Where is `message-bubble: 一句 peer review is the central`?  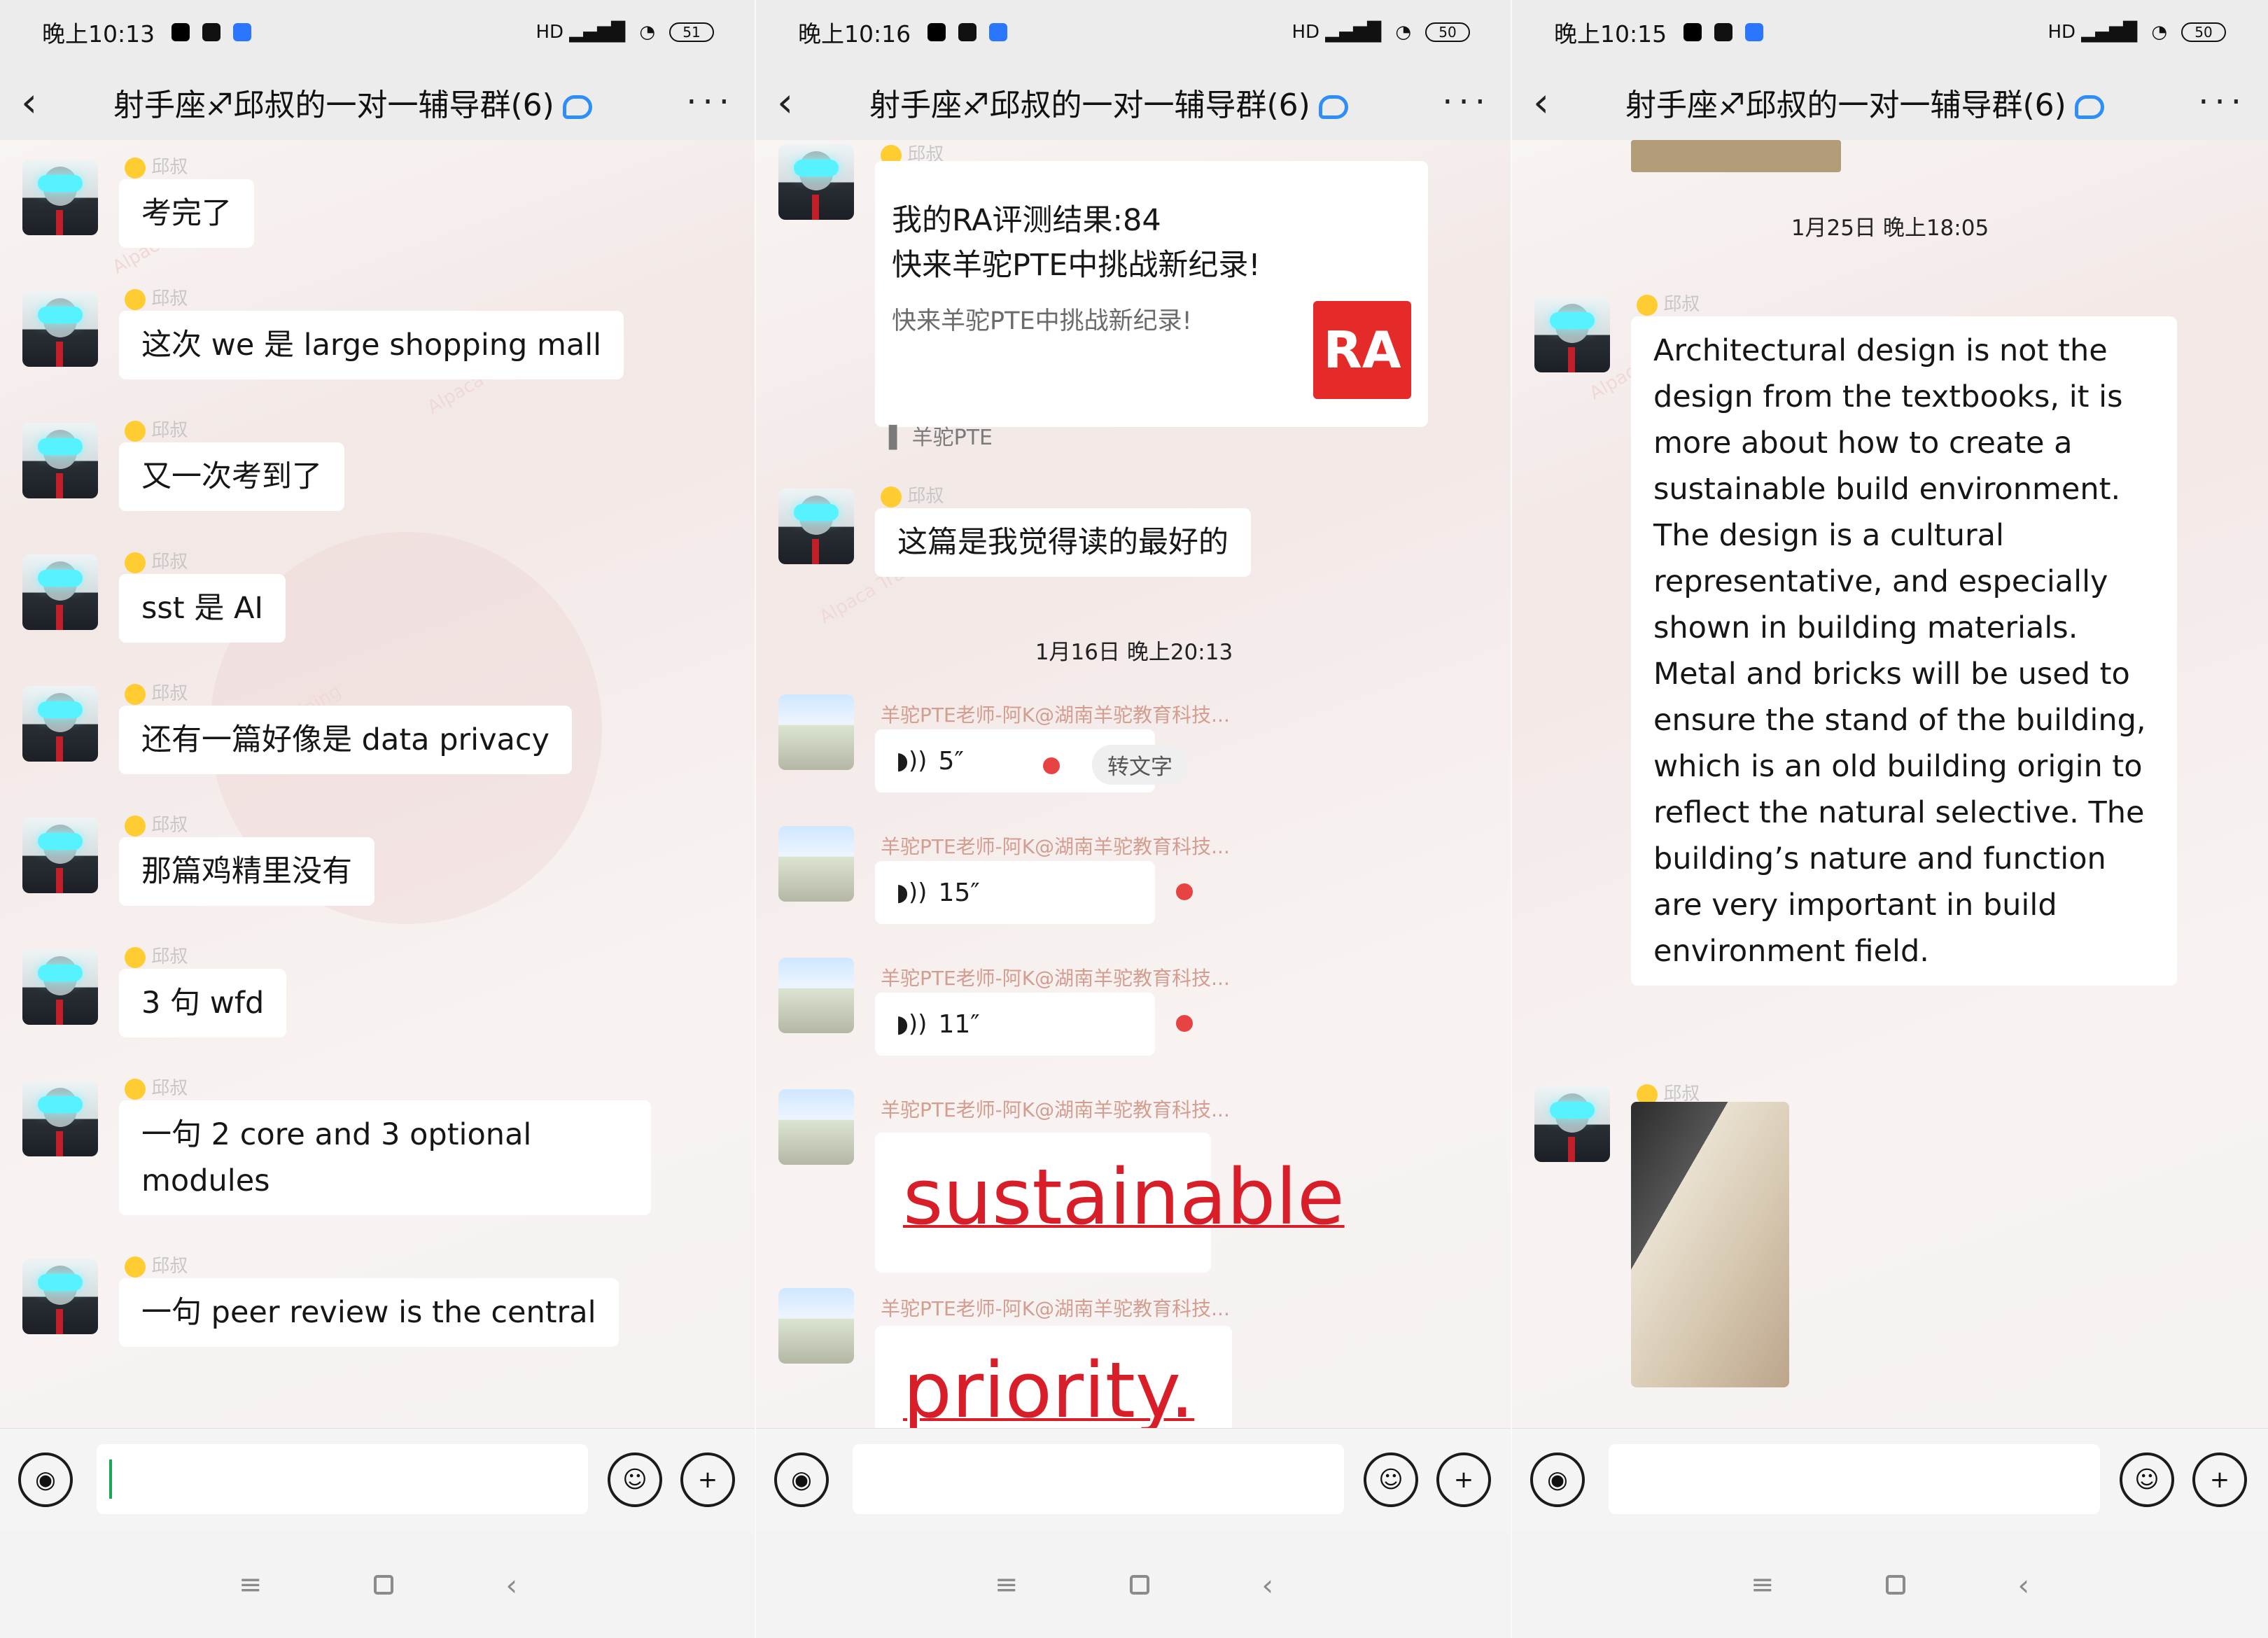
message-bubble: 一句 peer review is the central is located at coordinates (369, 1312).